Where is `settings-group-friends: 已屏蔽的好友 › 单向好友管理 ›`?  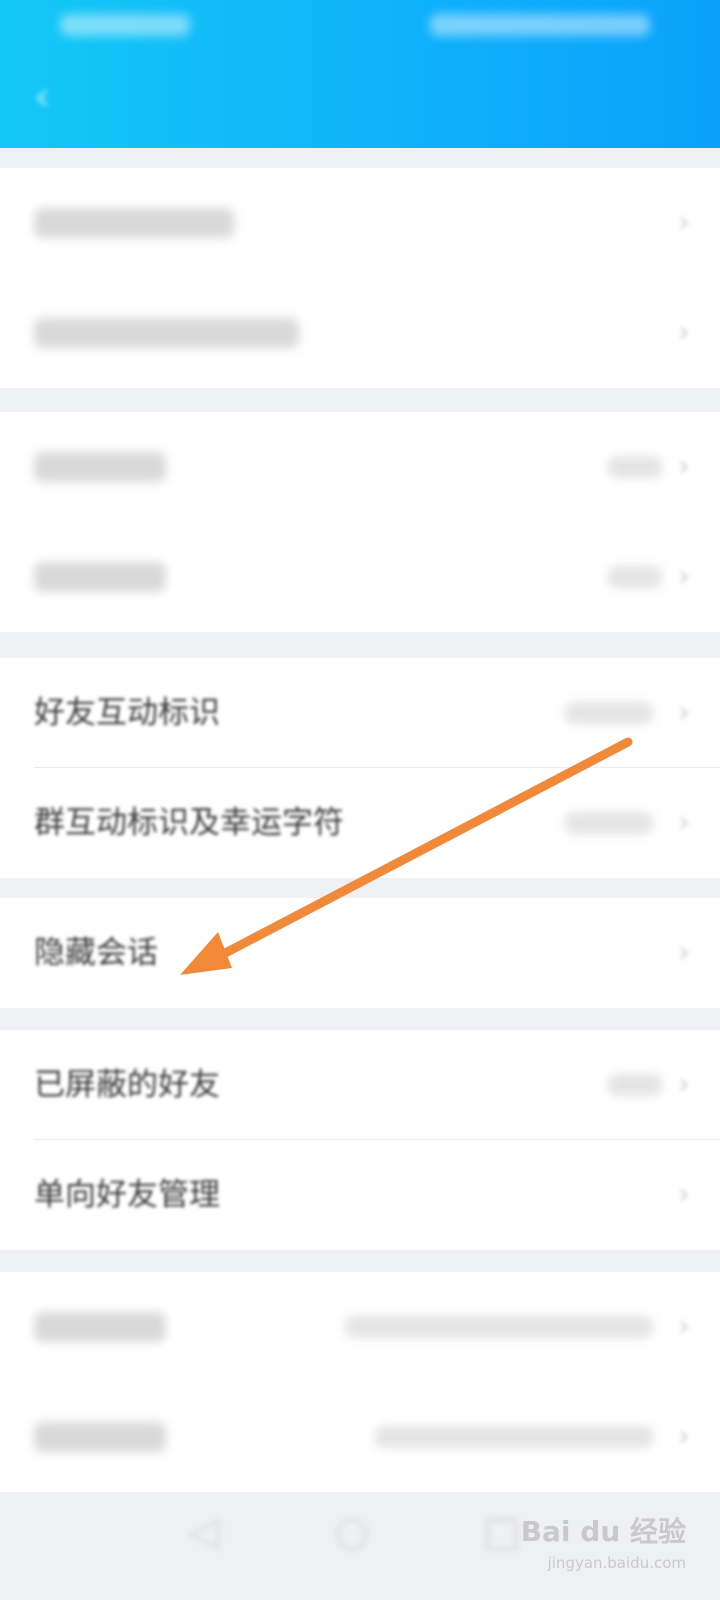
settings-group-friends: 已屏蔽的好友 › 单向好友管理 › is located at coordinates (360, 1140).